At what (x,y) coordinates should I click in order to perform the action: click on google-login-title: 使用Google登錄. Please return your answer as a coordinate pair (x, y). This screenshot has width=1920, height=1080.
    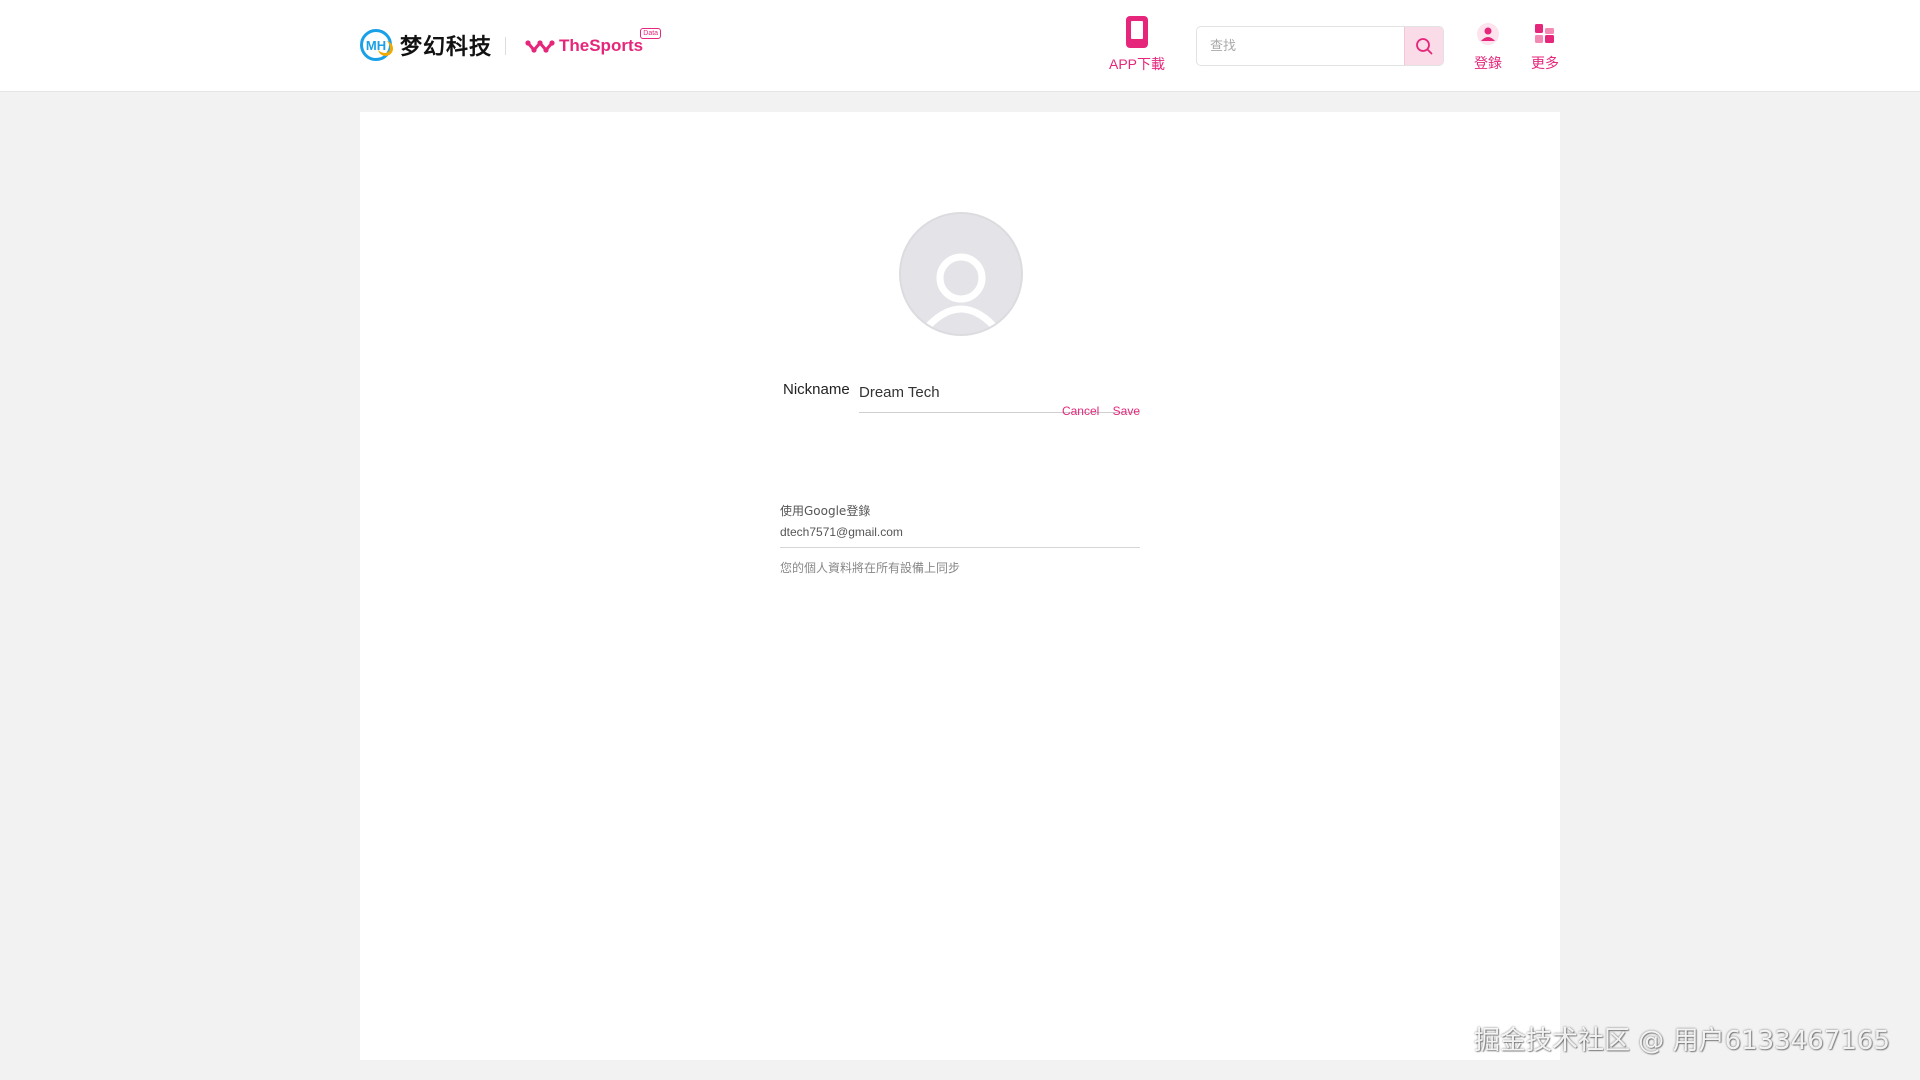
    Looking at the image, I should click on (825, 511).